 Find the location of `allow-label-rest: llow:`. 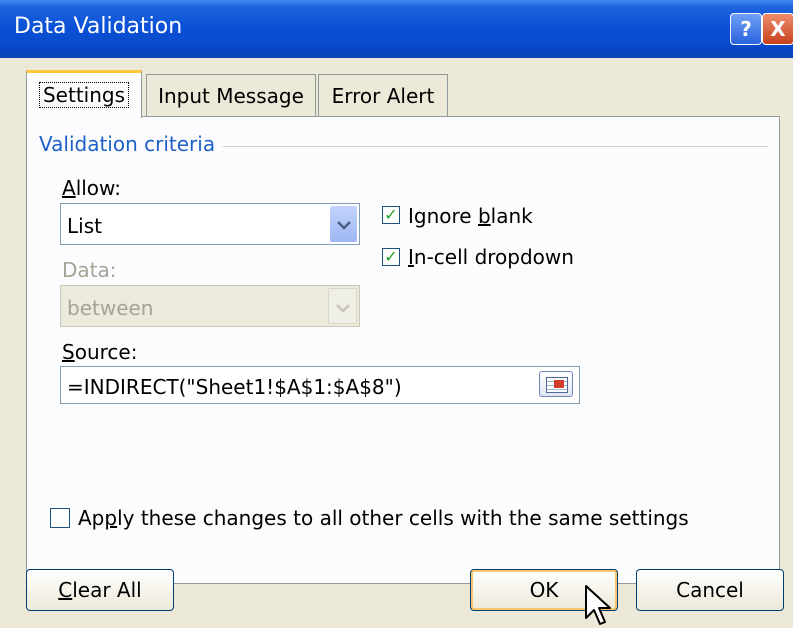

allow-label-rest: llow: is located at coordinates (98, 188).